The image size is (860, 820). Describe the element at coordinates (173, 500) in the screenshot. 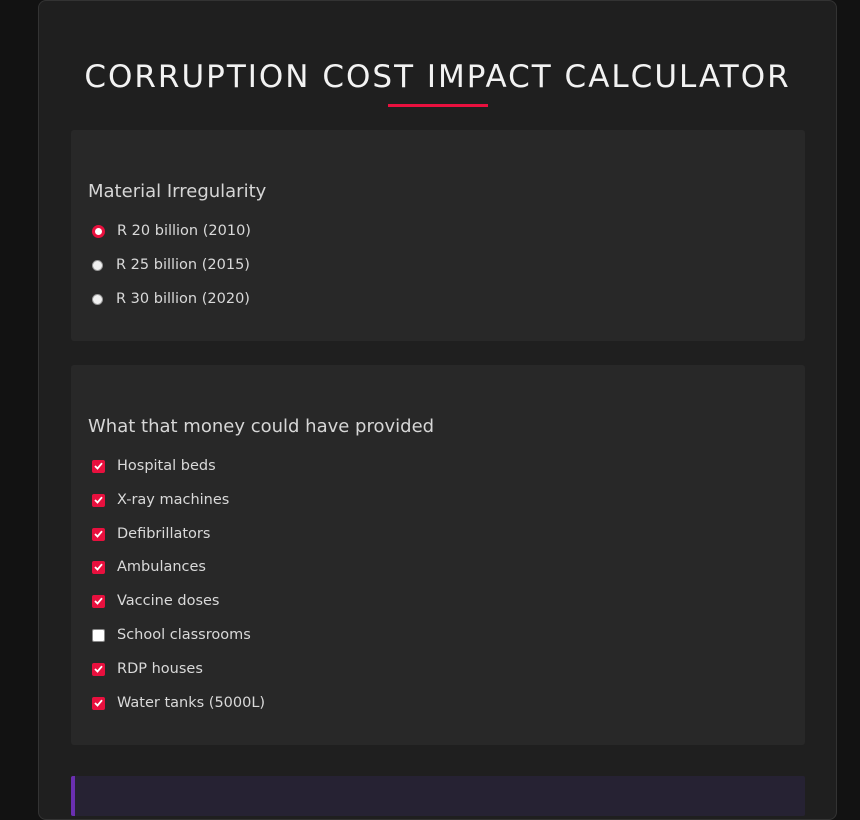

I see `provision-label: X-ray machines` at that location.